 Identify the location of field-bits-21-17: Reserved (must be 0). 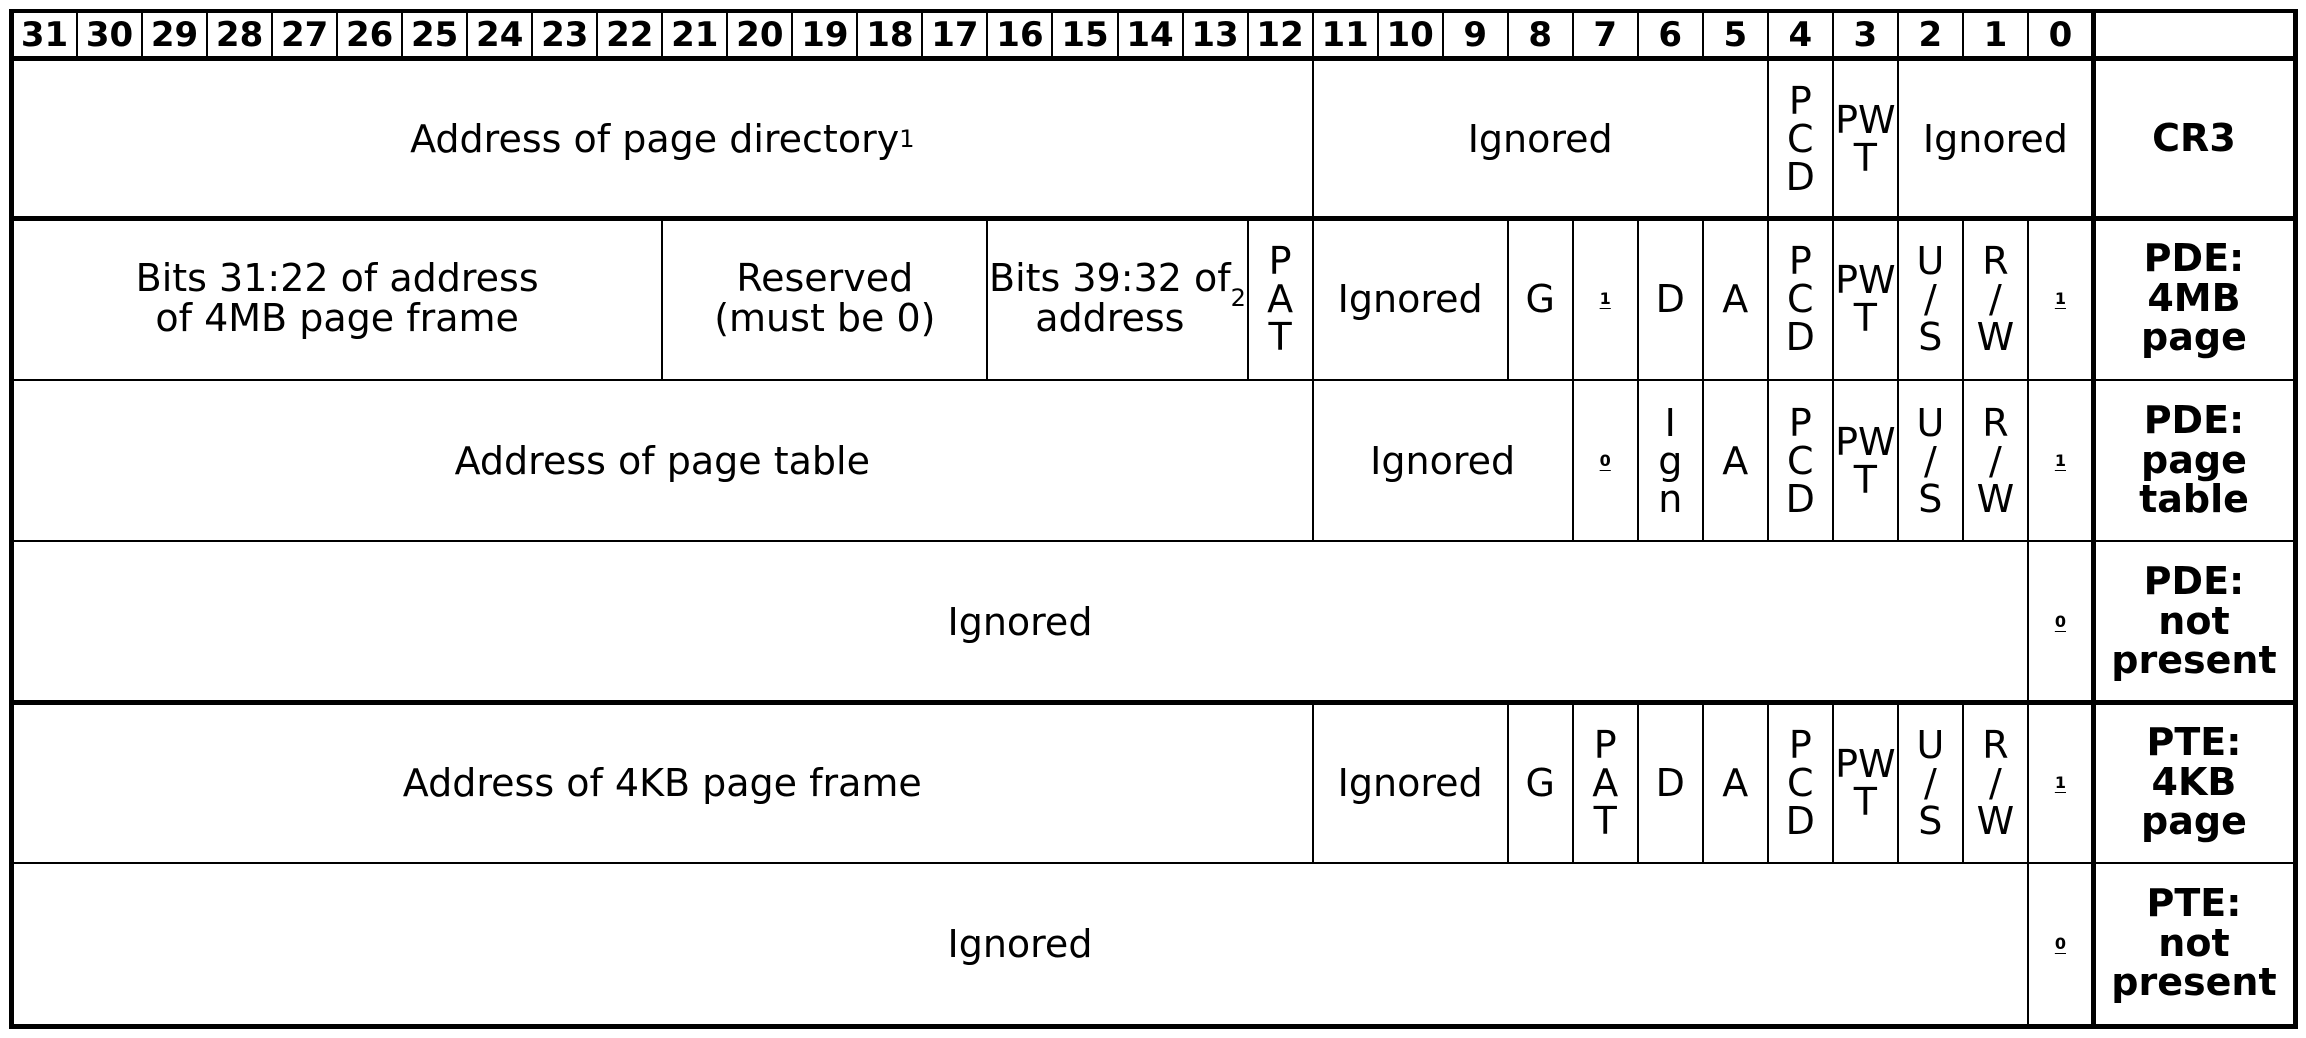
(824, 298).